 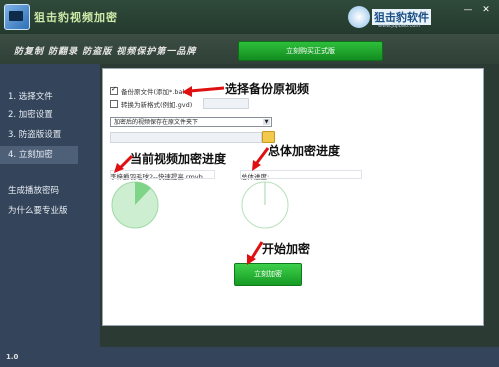 I want to click on backup-checkbox, so click(x=114, y=90).